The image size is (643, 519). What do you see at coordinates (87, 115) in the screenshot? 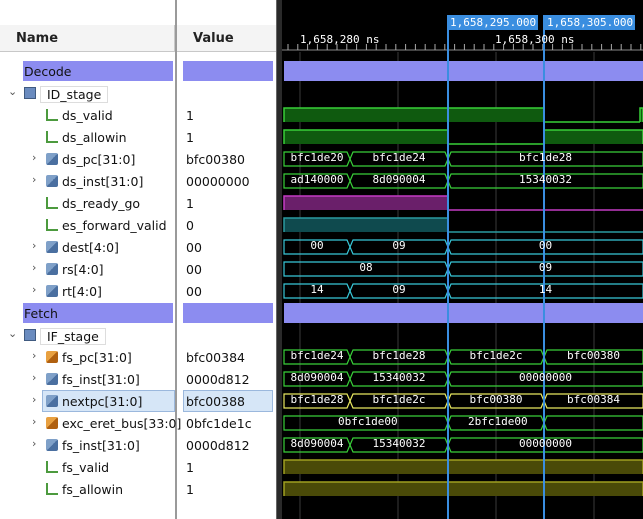
I see `signal-name: ds_valid` at bounding box center [87, 115].